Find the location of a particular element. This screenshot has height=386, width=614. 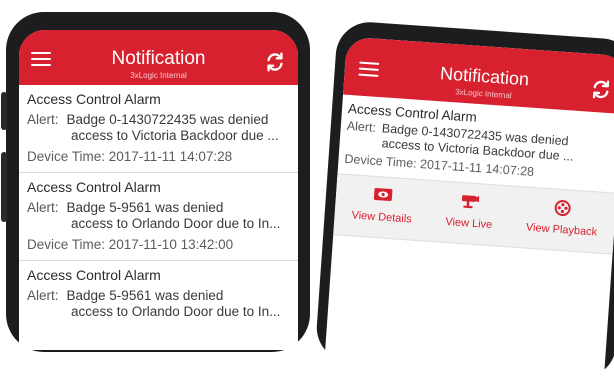

view-live-button: View Live is located at coordinates (469, 211).